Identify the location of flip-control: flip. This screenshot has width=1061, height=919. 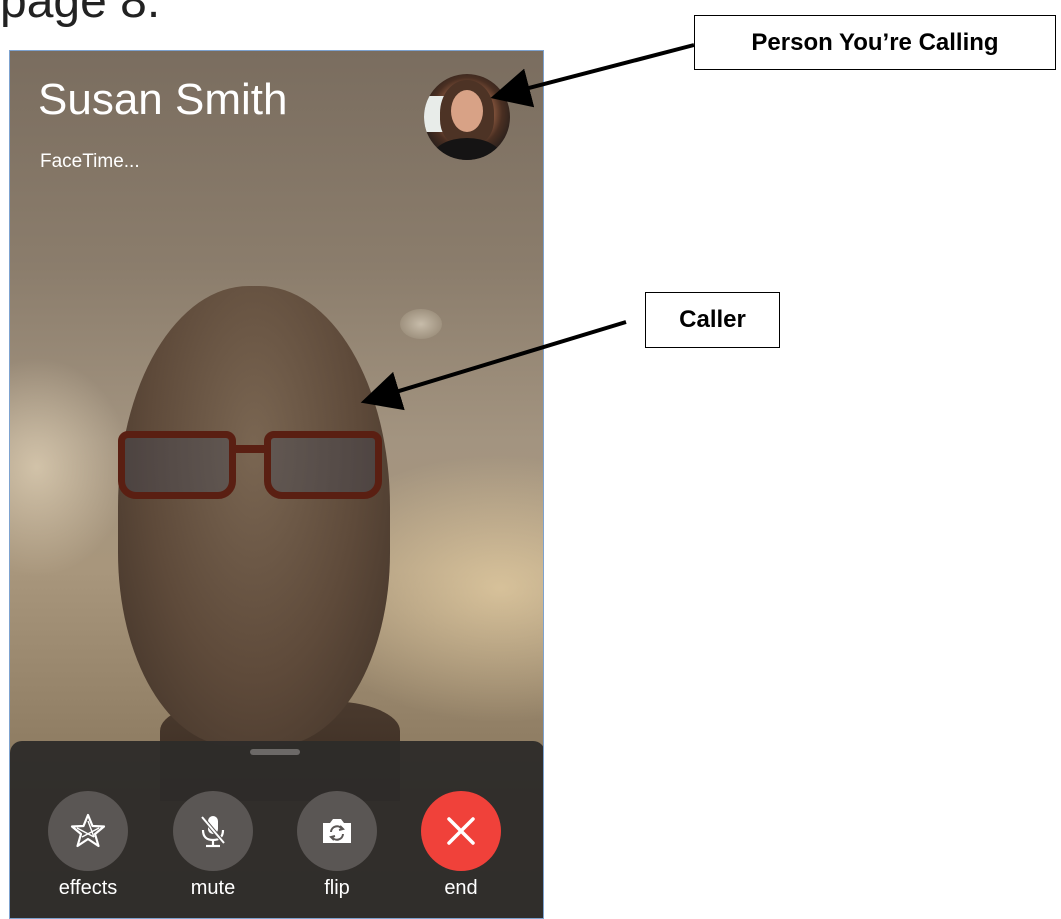
(337, 845).